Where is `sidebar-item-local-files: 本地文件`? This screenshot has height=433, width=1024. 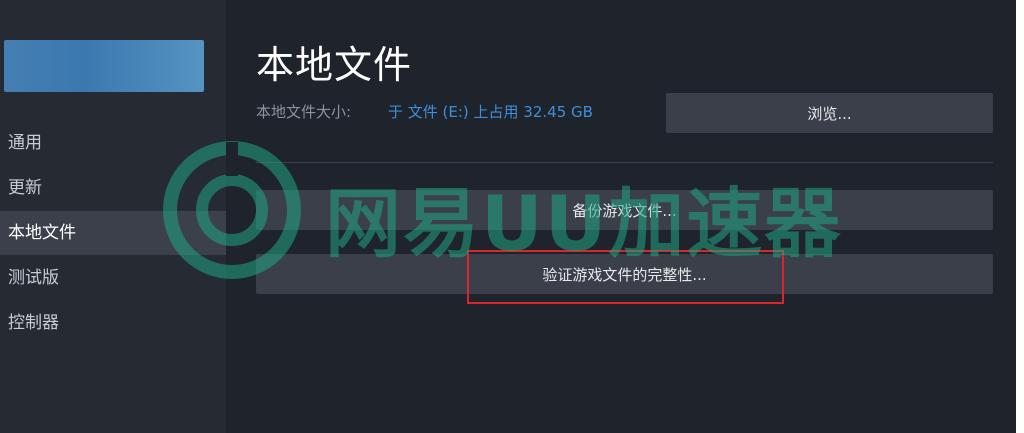 sidebar-item-local-files: 本地文件 is located at coordinates (113, 233).